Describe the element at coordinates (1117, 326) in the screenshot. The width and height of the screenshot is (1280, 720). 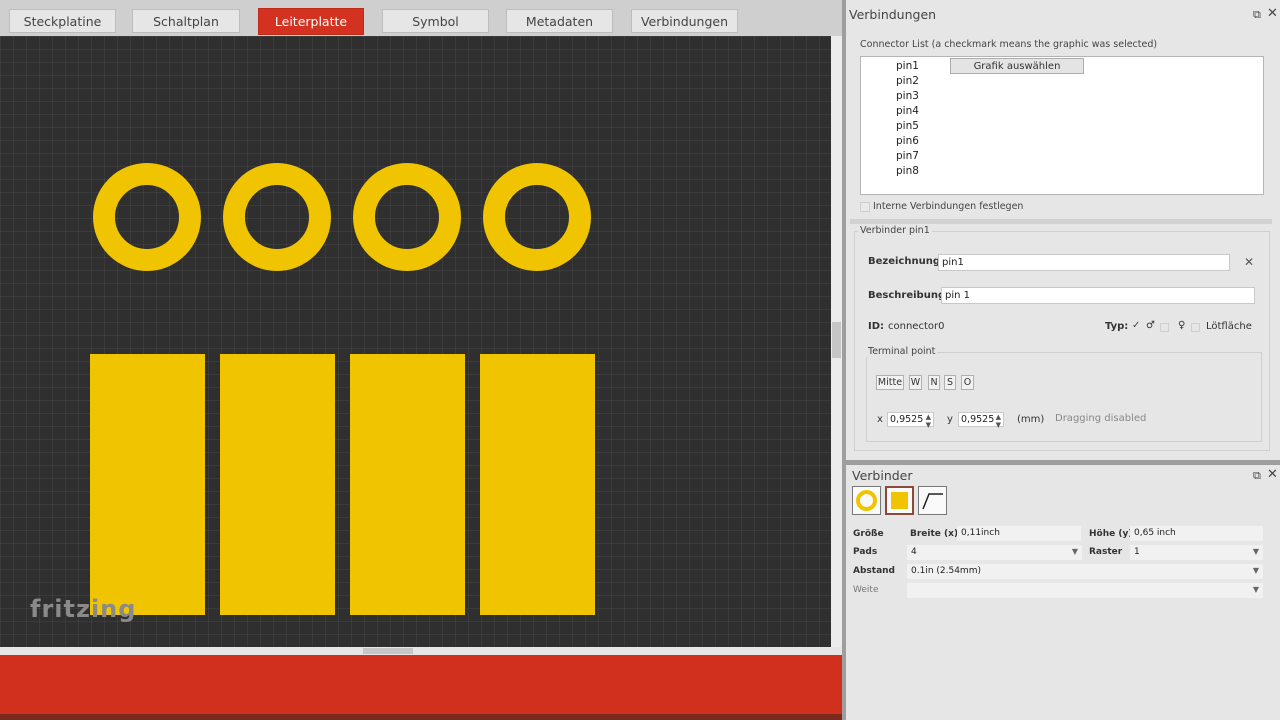
I see `type-label: Typ:` at that location.